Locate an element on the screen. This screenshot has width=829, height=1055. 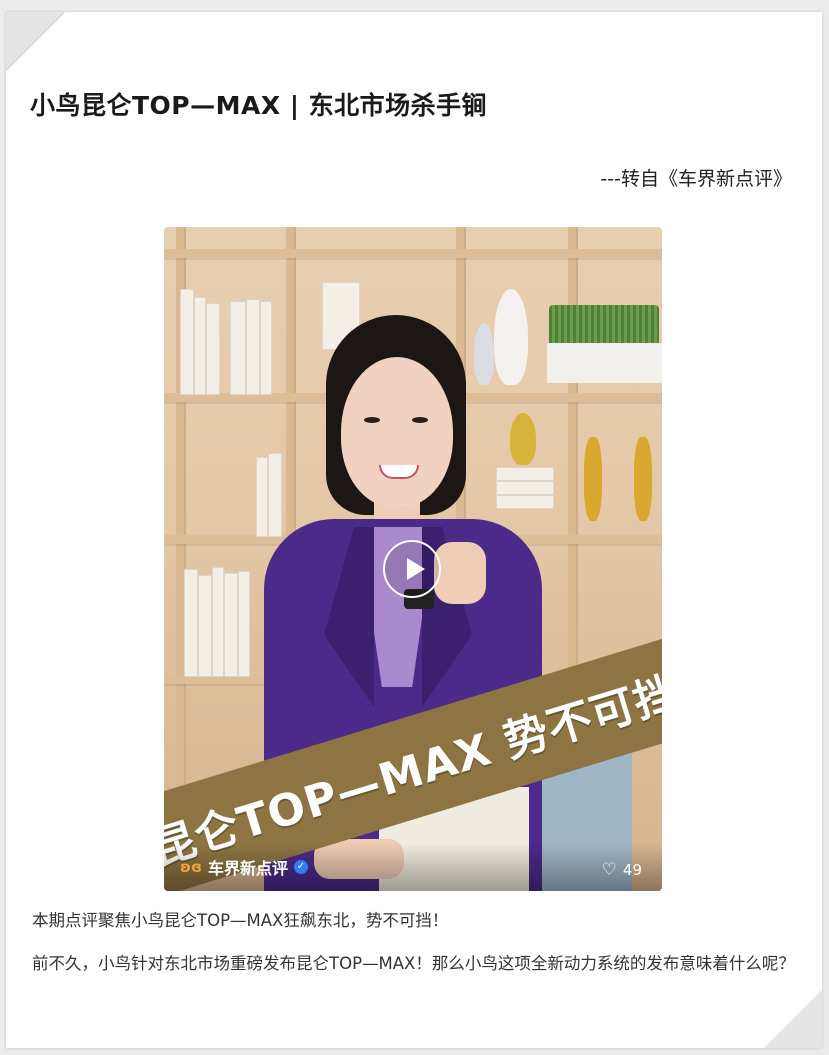
corner-fold-top-left is located at coordinates (35, 41).